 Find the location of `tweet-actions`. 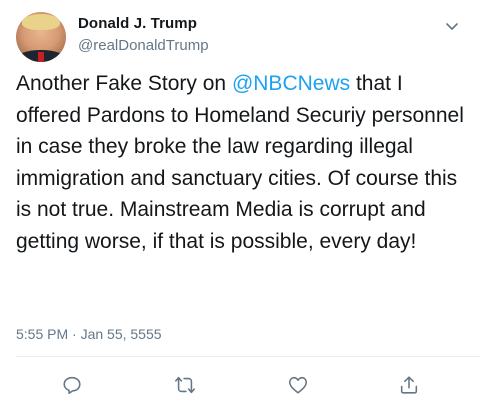

tweet-actions is located at coordinates (240, 384).